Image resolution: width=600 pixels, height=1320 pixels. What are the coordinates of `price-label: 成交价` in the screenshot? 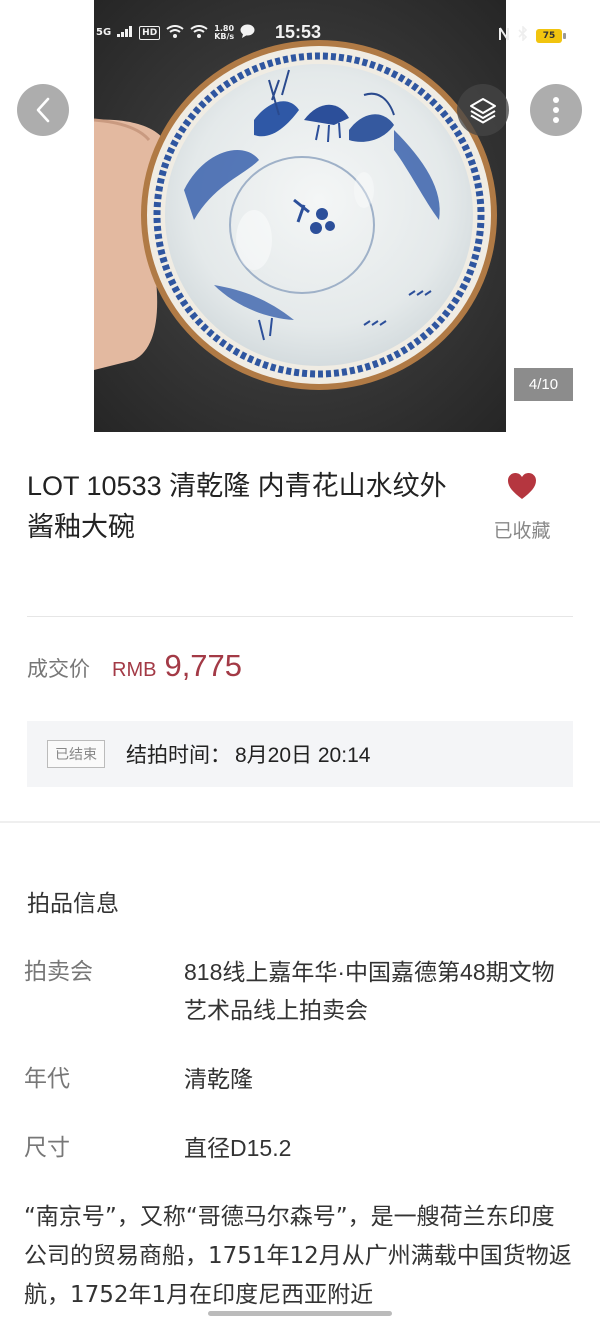 It's located at (58, 669).